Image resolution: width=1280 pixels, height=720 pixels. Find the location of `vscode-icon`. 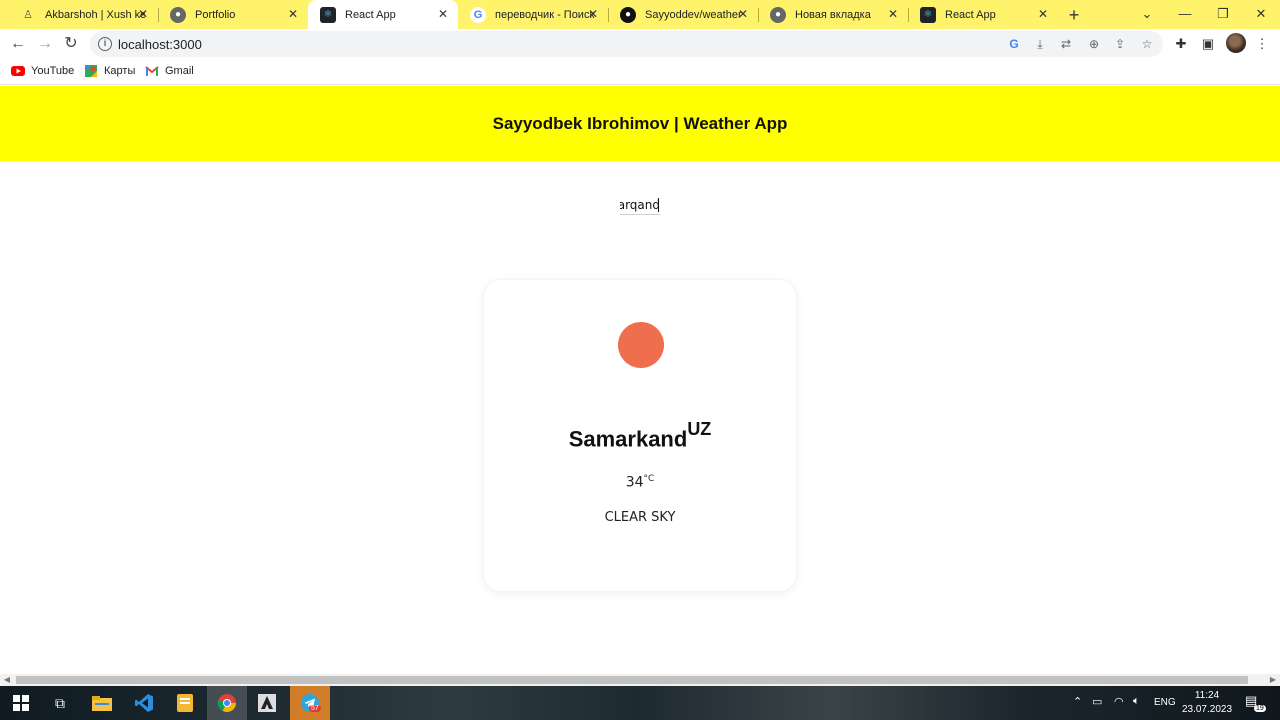

vscode-icon is located at coordinates (144, 703).